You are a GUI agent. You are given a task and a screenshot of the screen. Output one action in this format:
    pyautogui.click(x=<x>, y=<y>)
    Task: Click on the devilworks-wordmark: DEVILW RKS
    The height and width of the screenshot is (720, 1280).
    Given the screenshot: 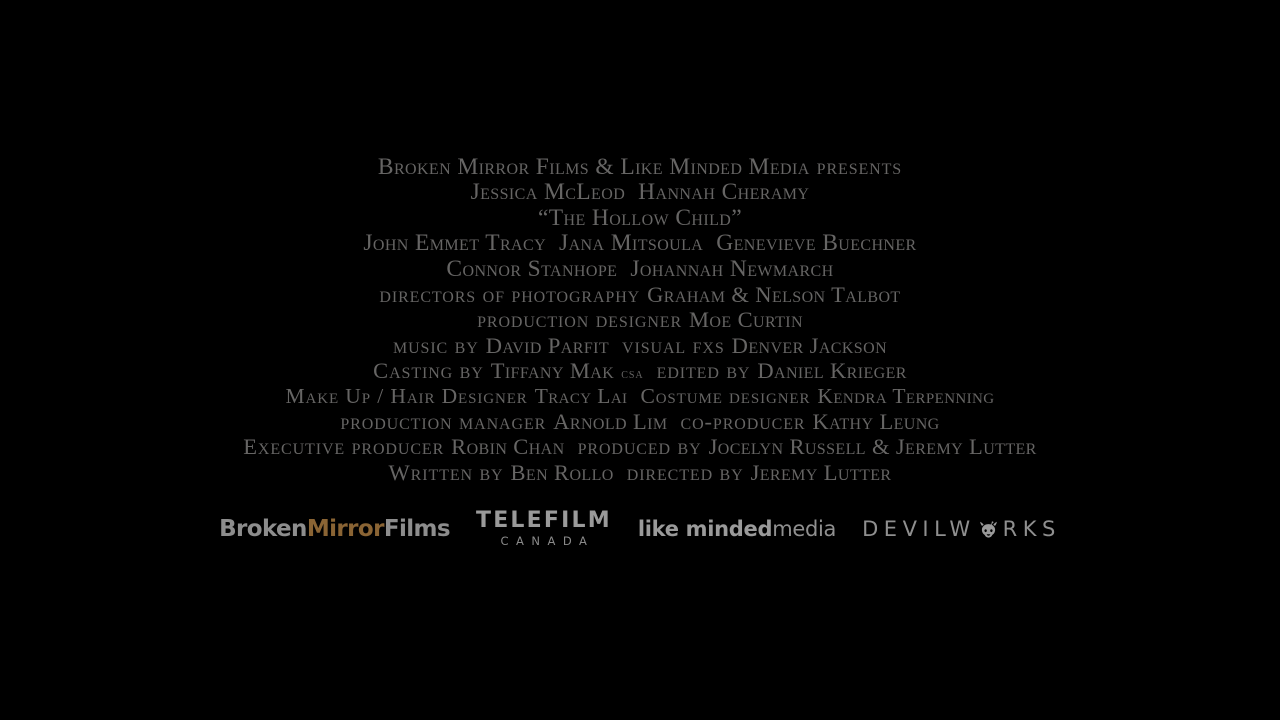 What is the action you would take?
    pyautogui.click(x=961, y=529)
    